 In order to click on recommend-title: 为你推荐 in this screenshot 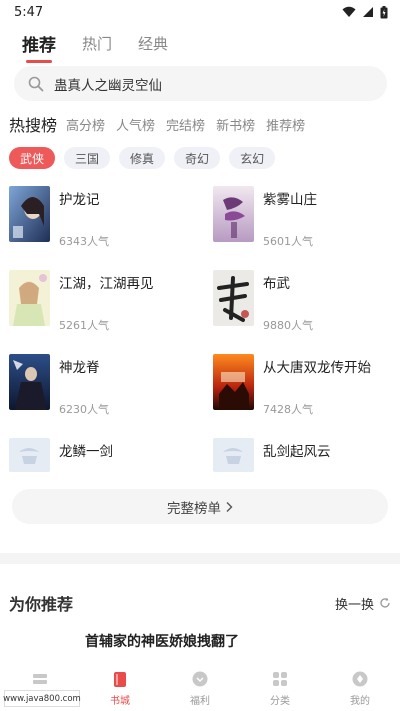, I will do `click(41, 604)`.